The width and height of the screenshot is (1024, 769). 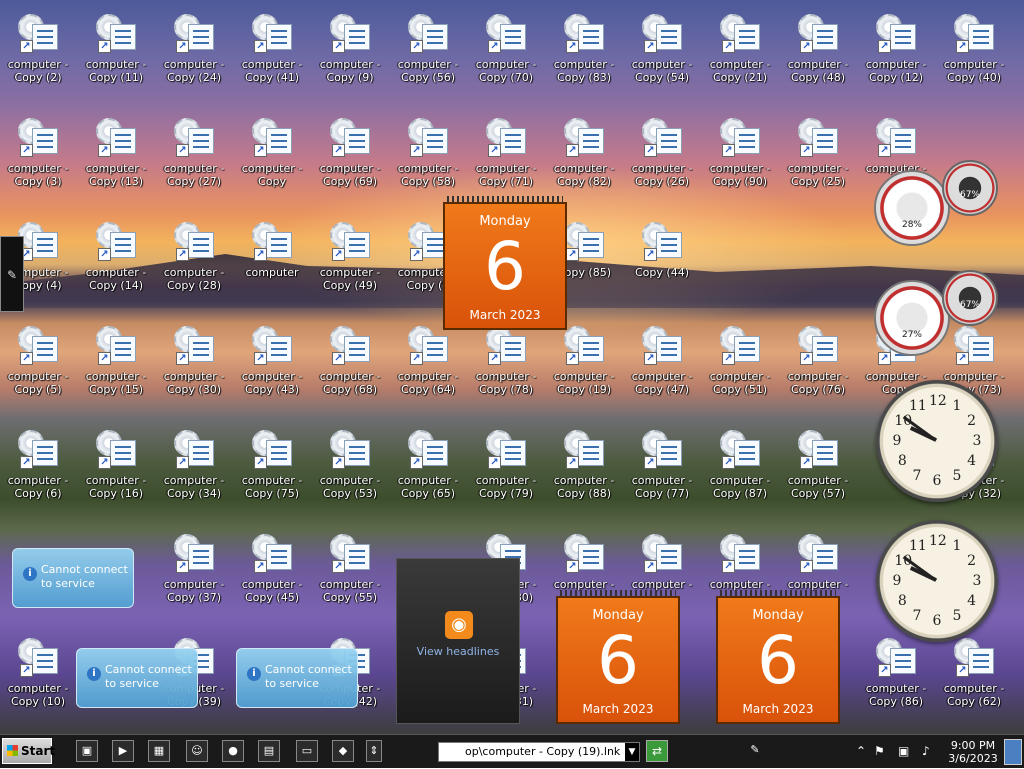 What do you see at coordinates (428, 156) in the screenshot?
I see `desktop-shortcut: ↗ computer - Copy (58)` at bounding box center [428, 156].